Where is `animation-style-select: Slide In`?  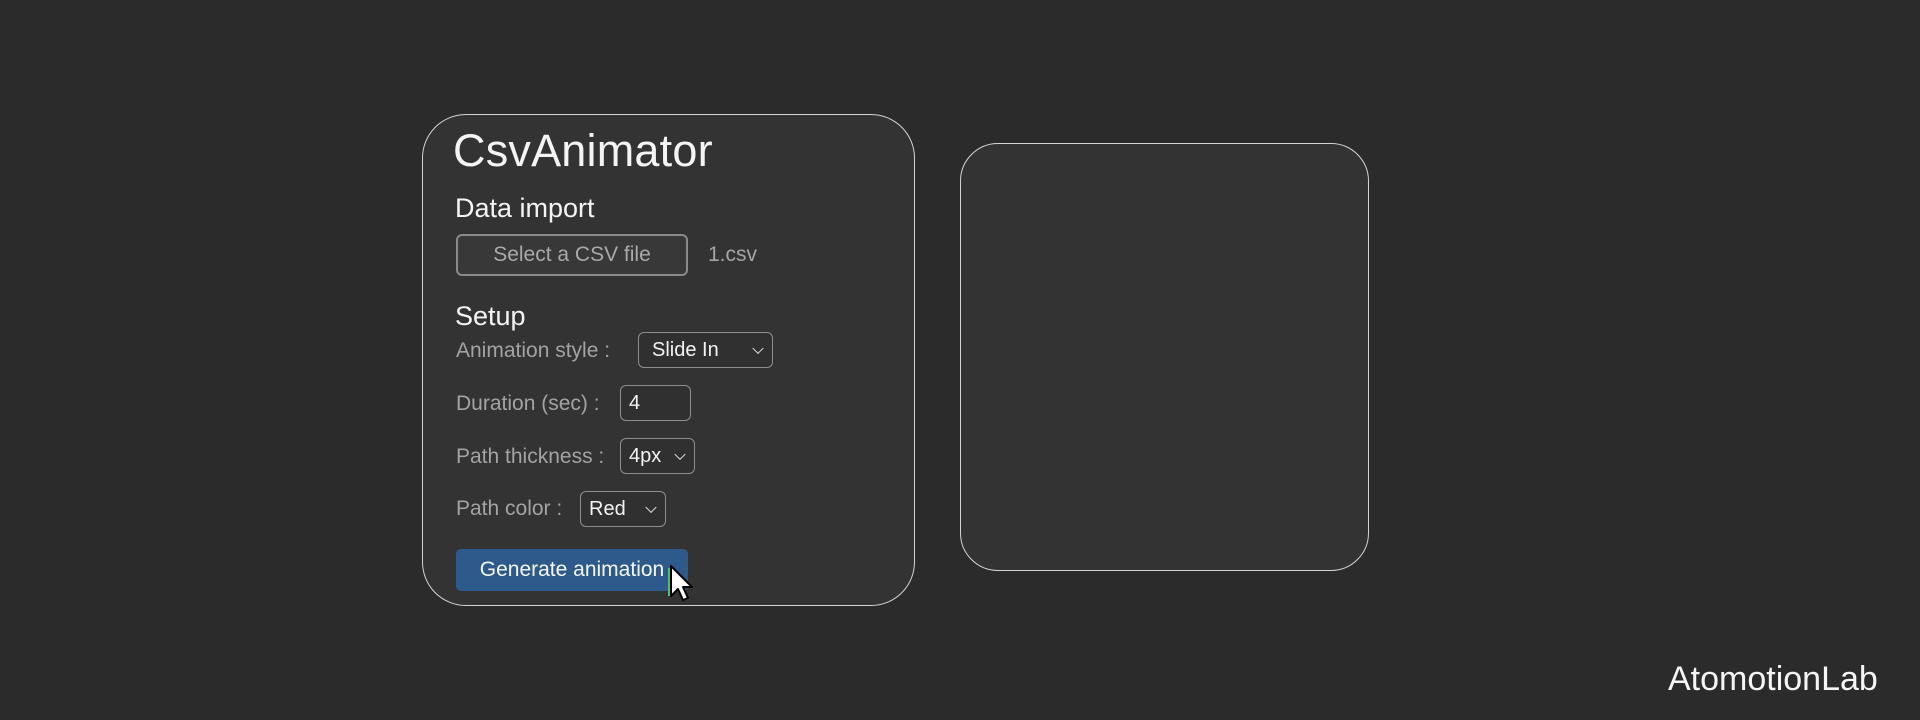
animation-style-select: Slide In is located at coordinates (705, 350).